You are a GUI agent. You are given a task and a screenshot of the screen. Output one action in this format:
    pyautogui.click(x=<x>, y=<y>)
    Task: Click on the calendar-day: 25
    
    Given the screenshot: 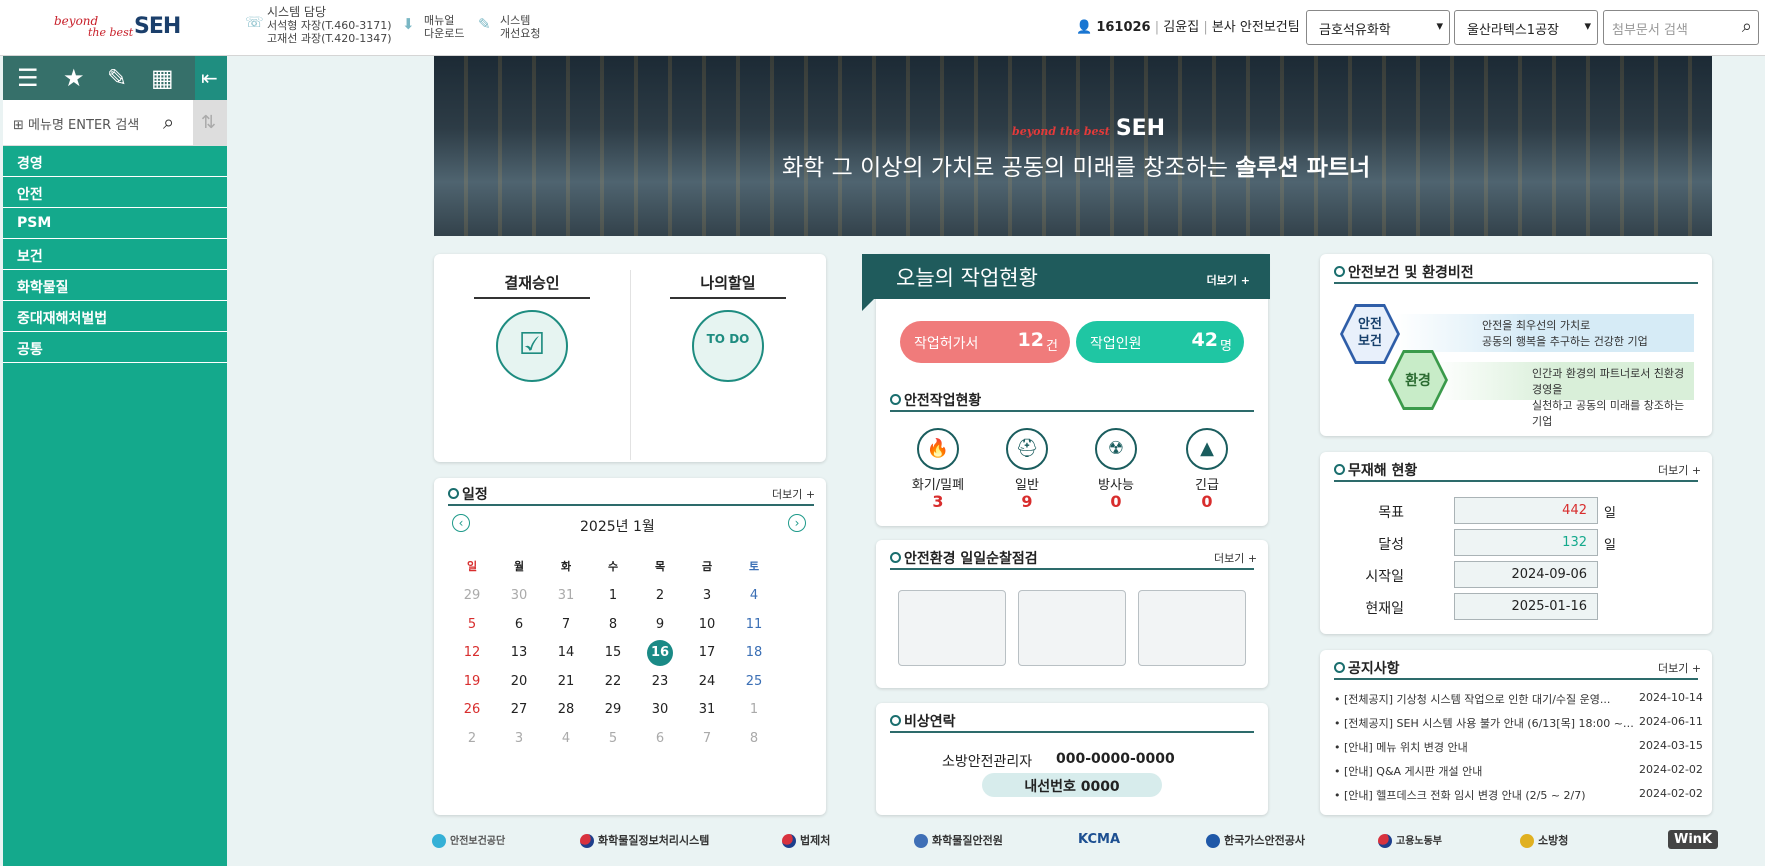 What is the action you would take?
    pyautogui.click(x=754, y=681)
    